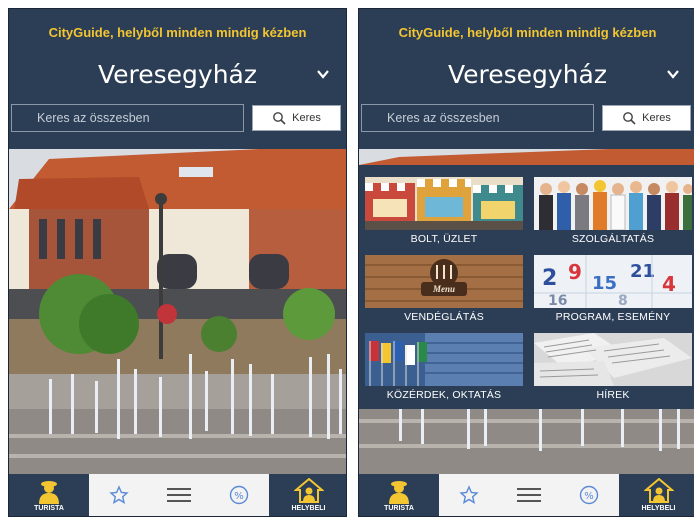  What do you see at coordinates (444, 203) in the screenshot?
I see `shop-icon` at bounding box center [444, 203].